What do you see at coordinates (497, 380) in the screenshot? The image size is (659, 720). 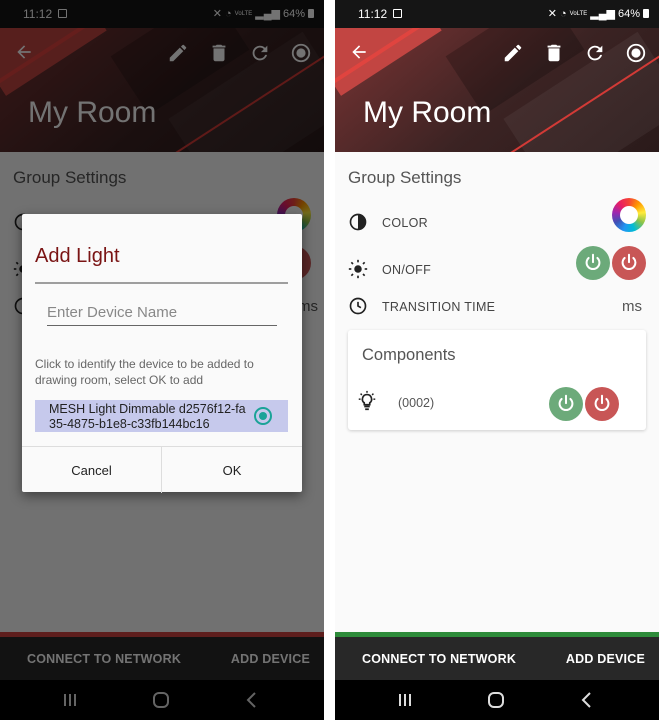 I see `components-card: Components (0002)` at bounding box center [497, 380].